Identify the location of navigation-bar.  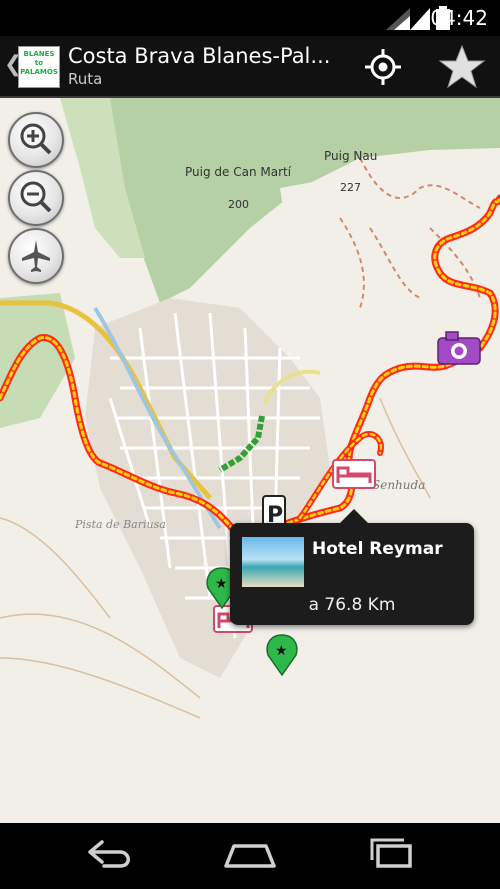
(250, 856).